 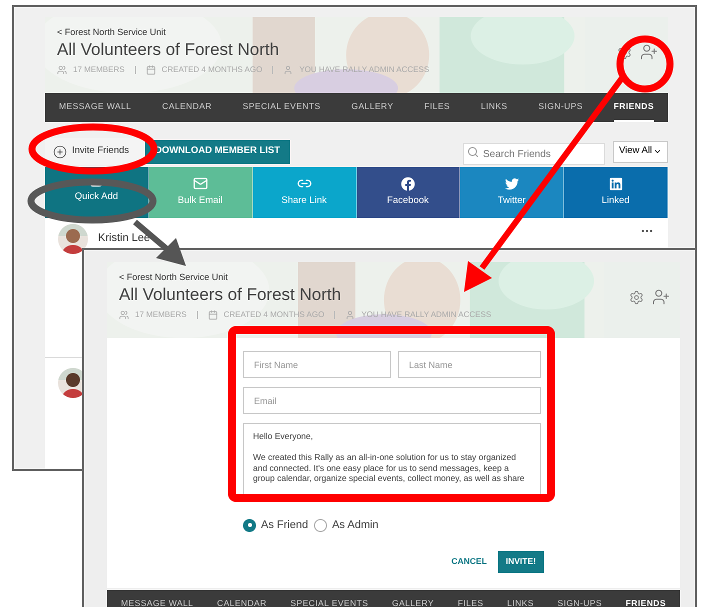 I want to click on pointer-arrow, so click(x=159, y=243).